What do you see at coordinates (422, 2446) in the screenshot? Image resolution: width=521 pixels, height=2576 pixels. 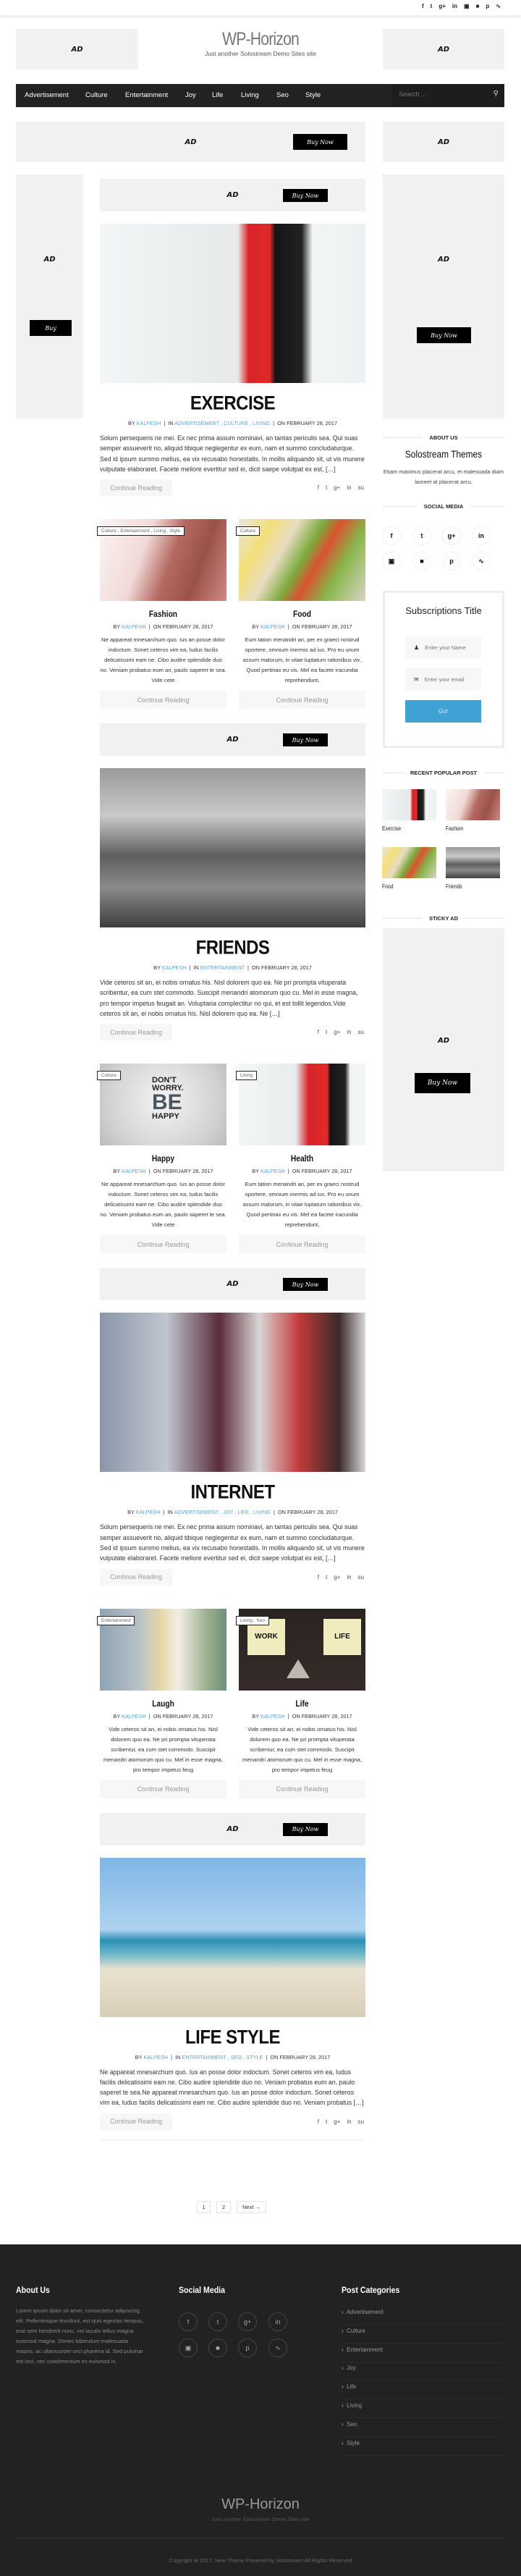 I see `footer-category-link: › Style` at bounding box center [422, 2446].